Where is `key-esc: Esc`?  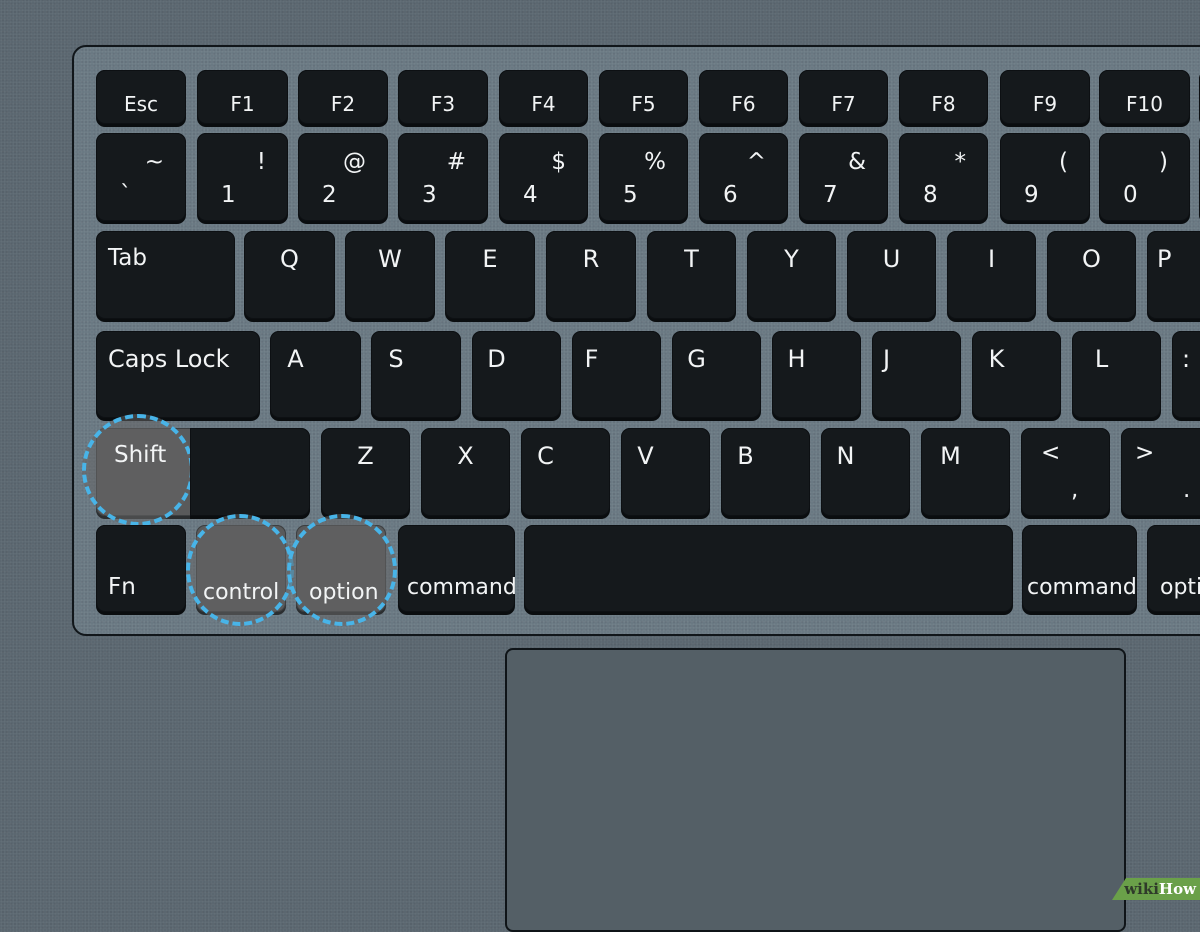
key-esc: Esc is located at coordinates (141, 97).